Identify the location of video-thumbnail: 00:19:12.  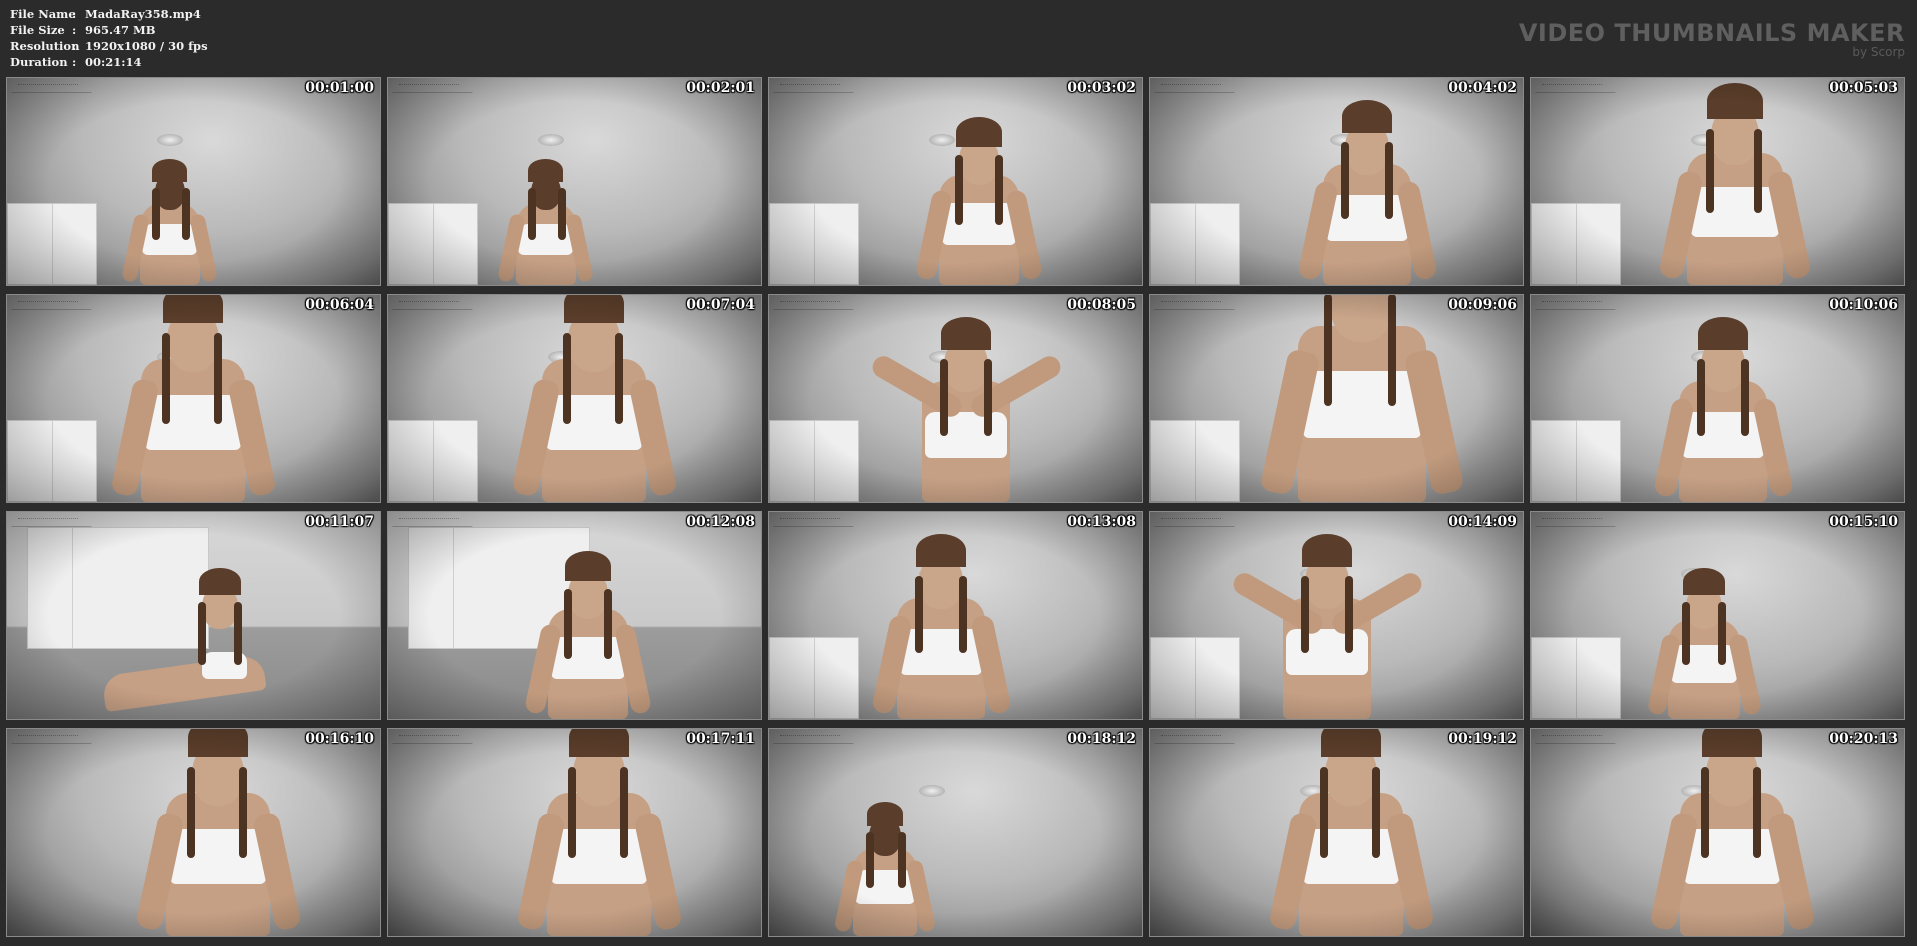
(1336, 832).